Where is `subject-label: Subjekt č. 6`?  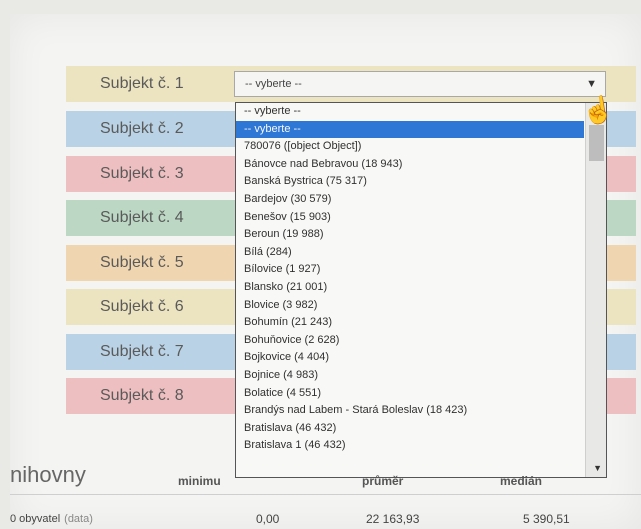 subject-label: Subjekt č. 6 is located at coordinates (142, 306).